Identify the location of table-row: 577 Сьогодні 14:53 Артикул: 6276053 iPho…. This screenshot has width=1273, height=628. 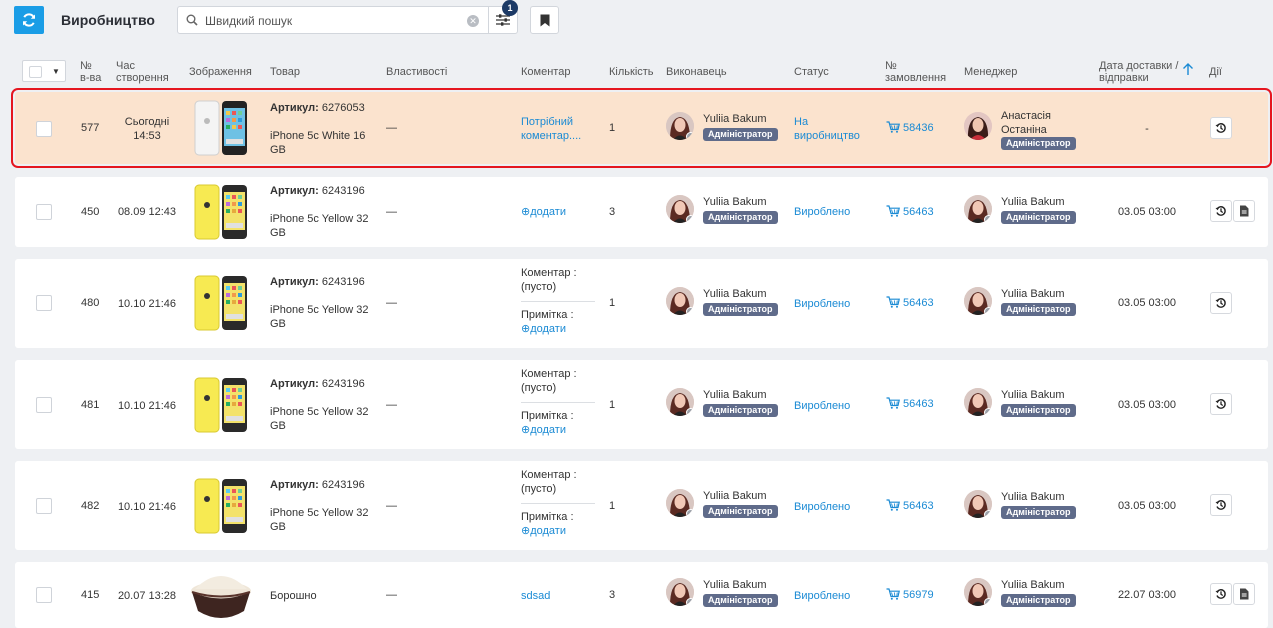
(641, 128).